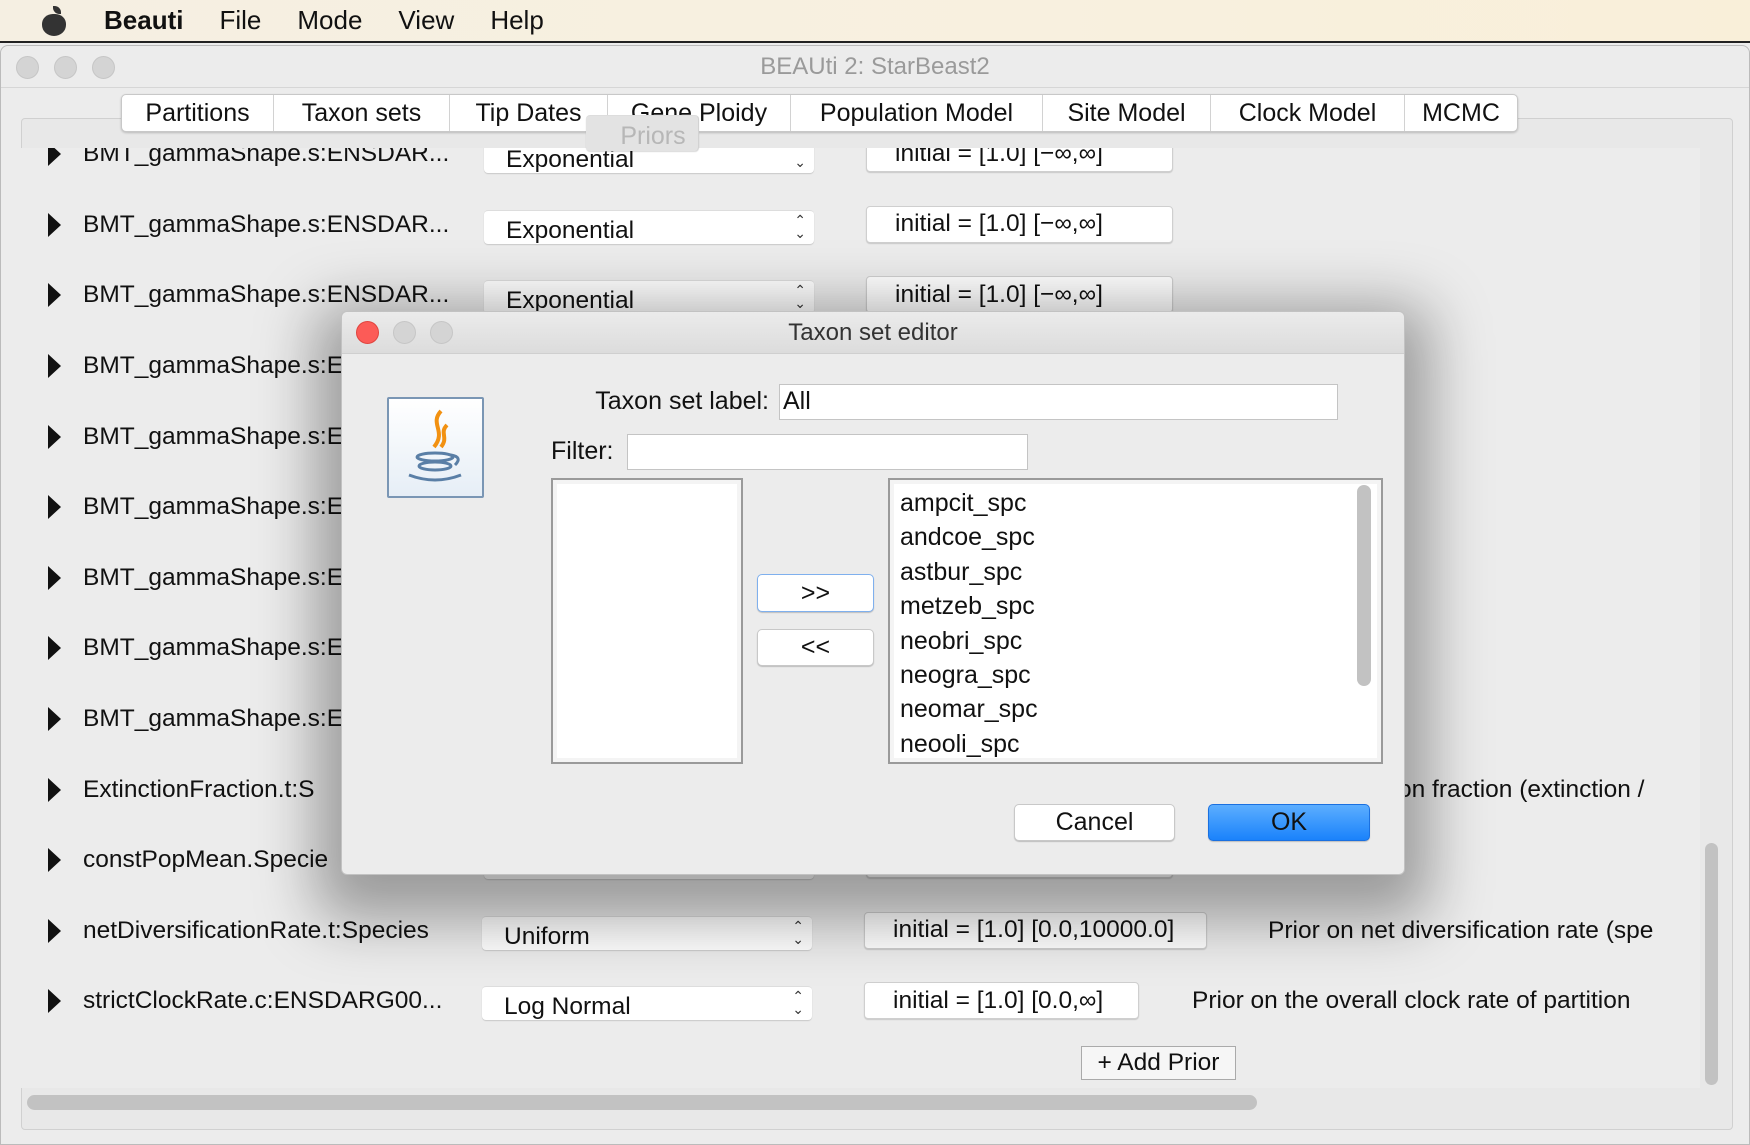 The image size is (1750, 1145). I want to click on window-title: BEAUti 2: StarBeast2, so click(875, 66).